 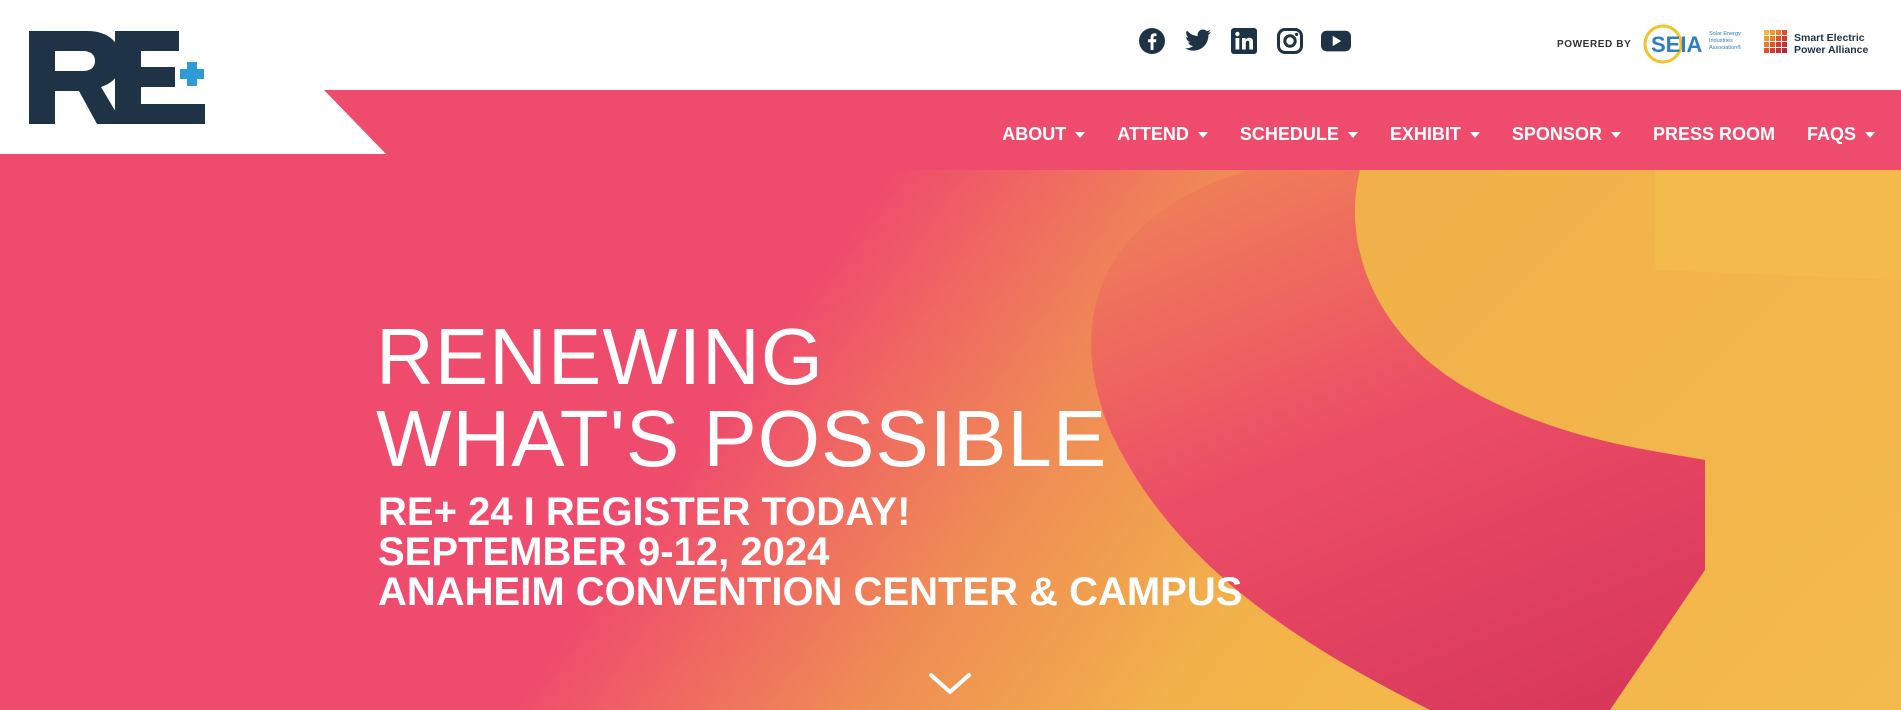 I want to click on sub-line-dates: SEPTEMBER 9-12, 2024, so click(x=604, y=552).